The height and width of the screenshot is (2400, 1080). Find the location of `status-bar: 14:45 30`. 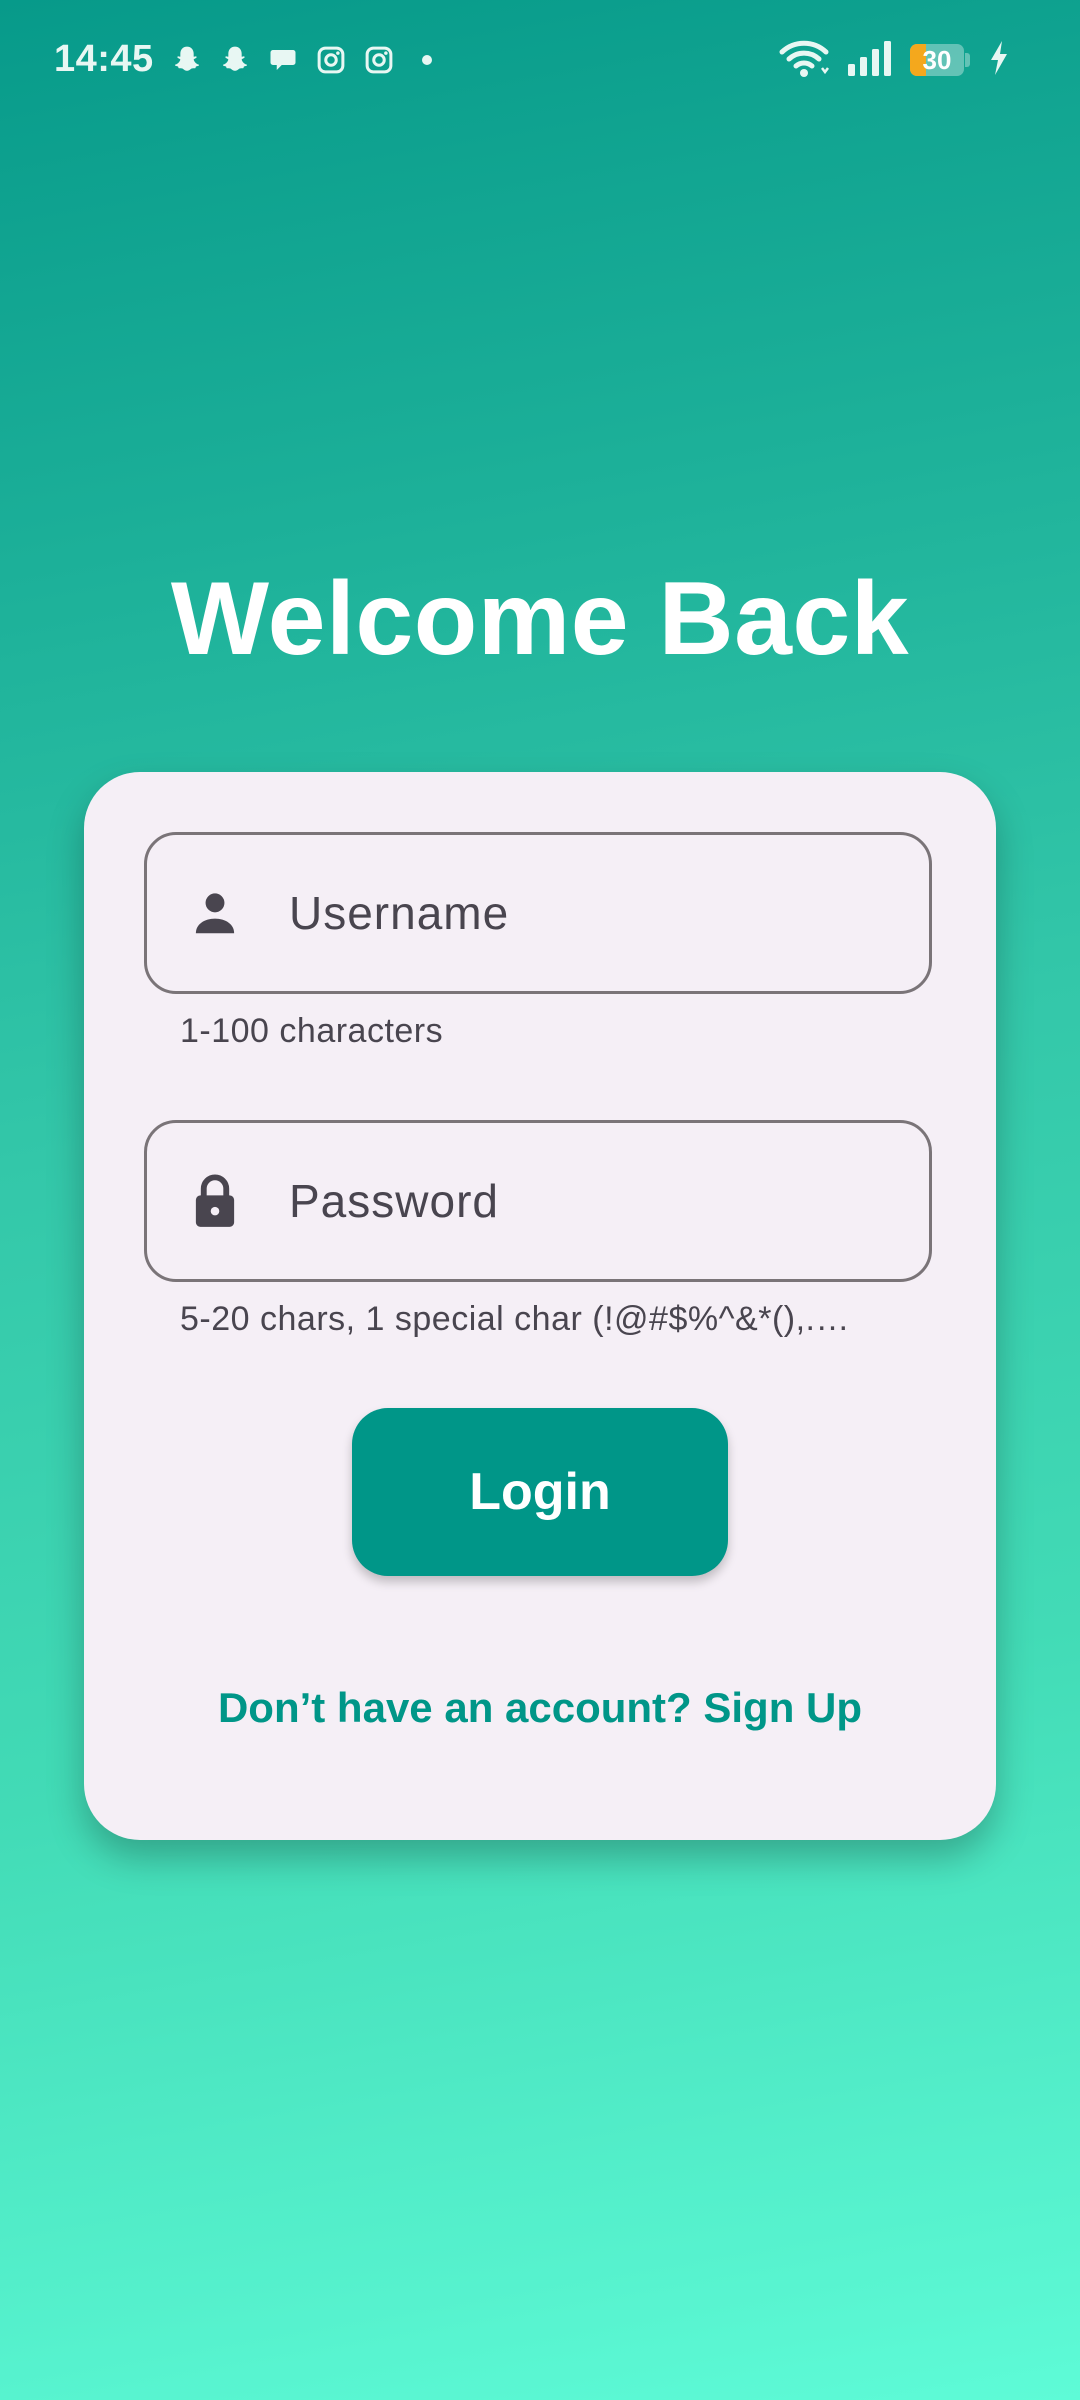

status-bar: 14:45 30 is located at coordinates (540, 60).